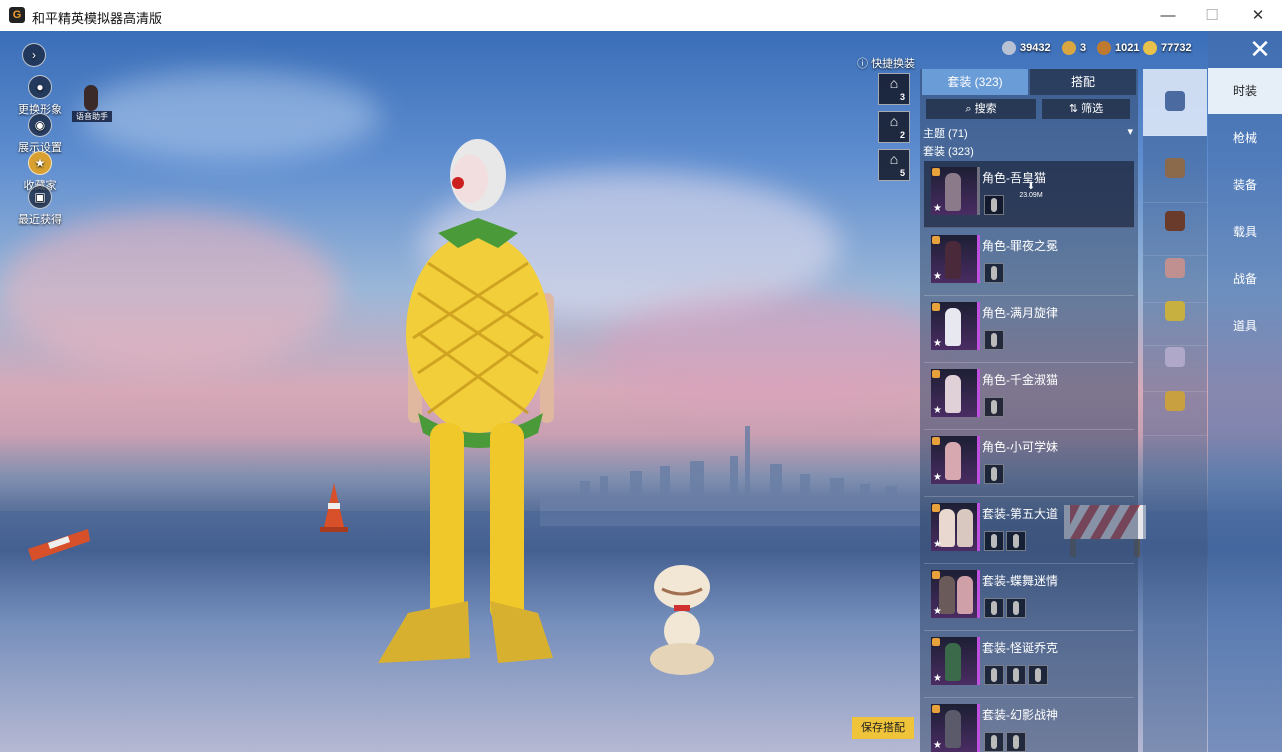 The image size is (1282, 752). Describe the element at coordinates (92, 116) in the screenshot. I see `assistant-label: 语音助手` at that location.